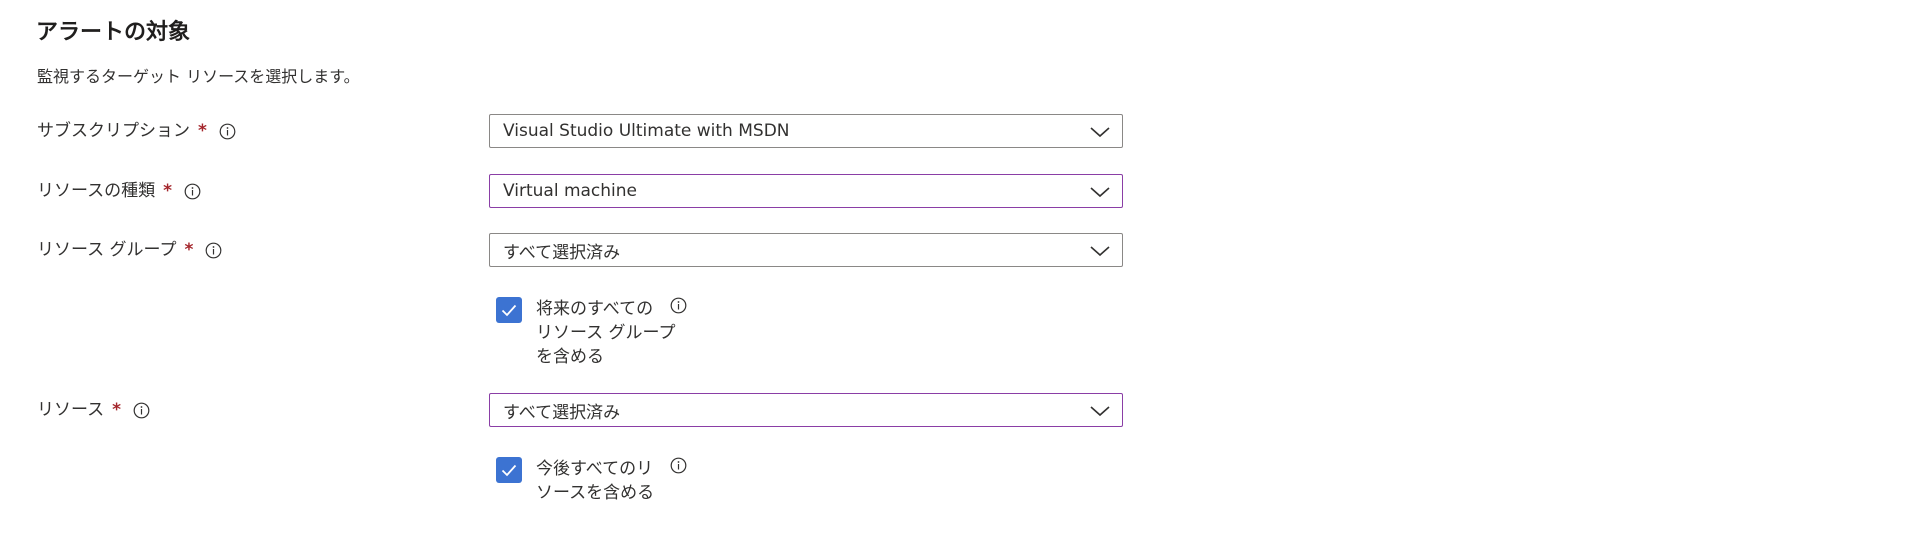 The height and width of the screenshot is (535, 1911). What do you see at coordinates (606, 481) in the screenshot?
I see `include-future-resources-label: 今後すべてのリ ソースを含める` at bounding box center [606, 481].